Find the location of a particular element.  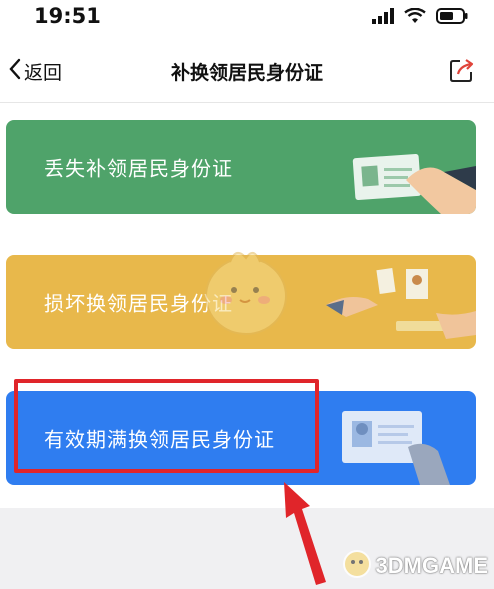

highlight-box-annotation is located at coordinates (166, 426).